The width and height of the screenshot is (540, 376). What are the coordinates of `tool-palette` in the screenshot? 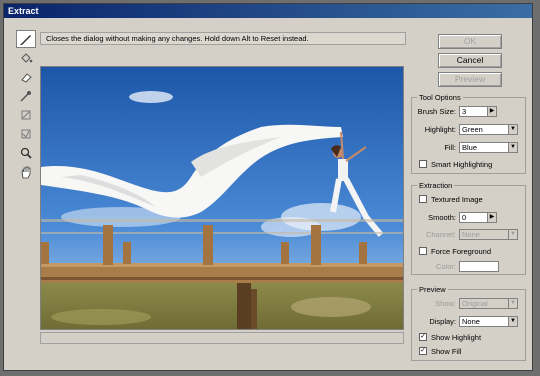 It's located at (27, 106).